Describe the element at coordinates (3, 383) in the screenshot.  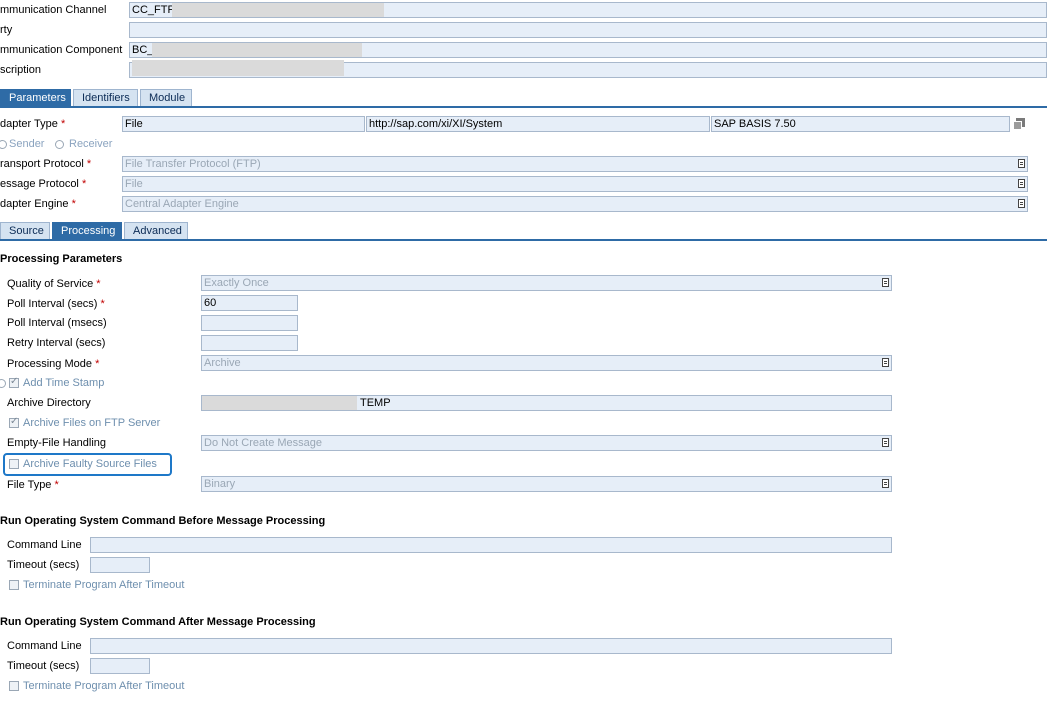
I see `add-timestamp-radio` at that location.